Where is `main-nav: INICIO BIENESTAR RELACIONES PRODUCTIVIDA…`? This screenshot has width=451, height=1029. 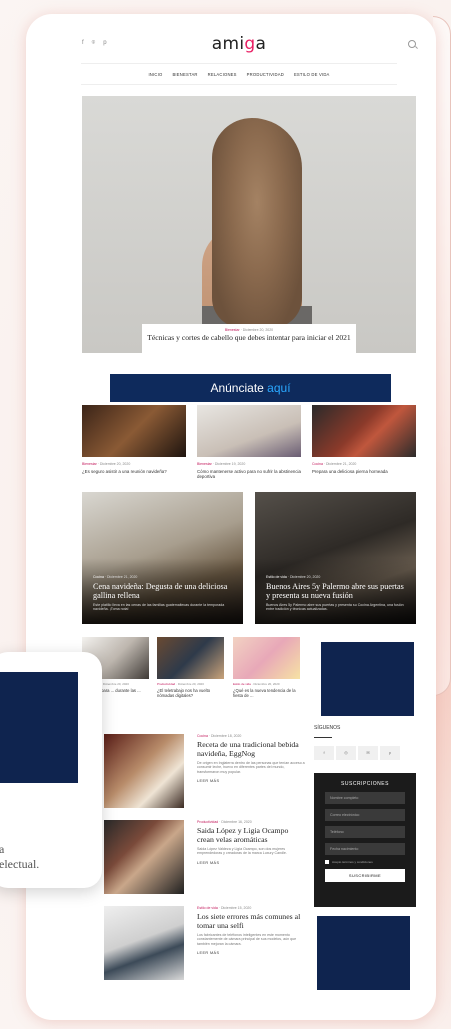 main-nav: INICIO BIENESTAR RELACIONES PRODUCTIVIDA… is located at coordinates (239, 74).